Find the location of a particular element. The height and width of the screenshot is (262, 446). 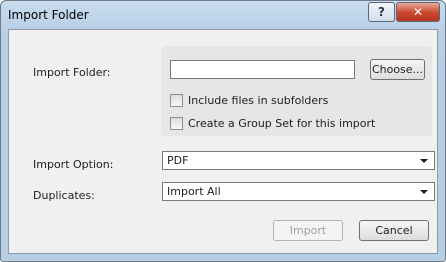

create-group-set-checkbox: Create a Group Set for this import is located at coordinates (272, 123).